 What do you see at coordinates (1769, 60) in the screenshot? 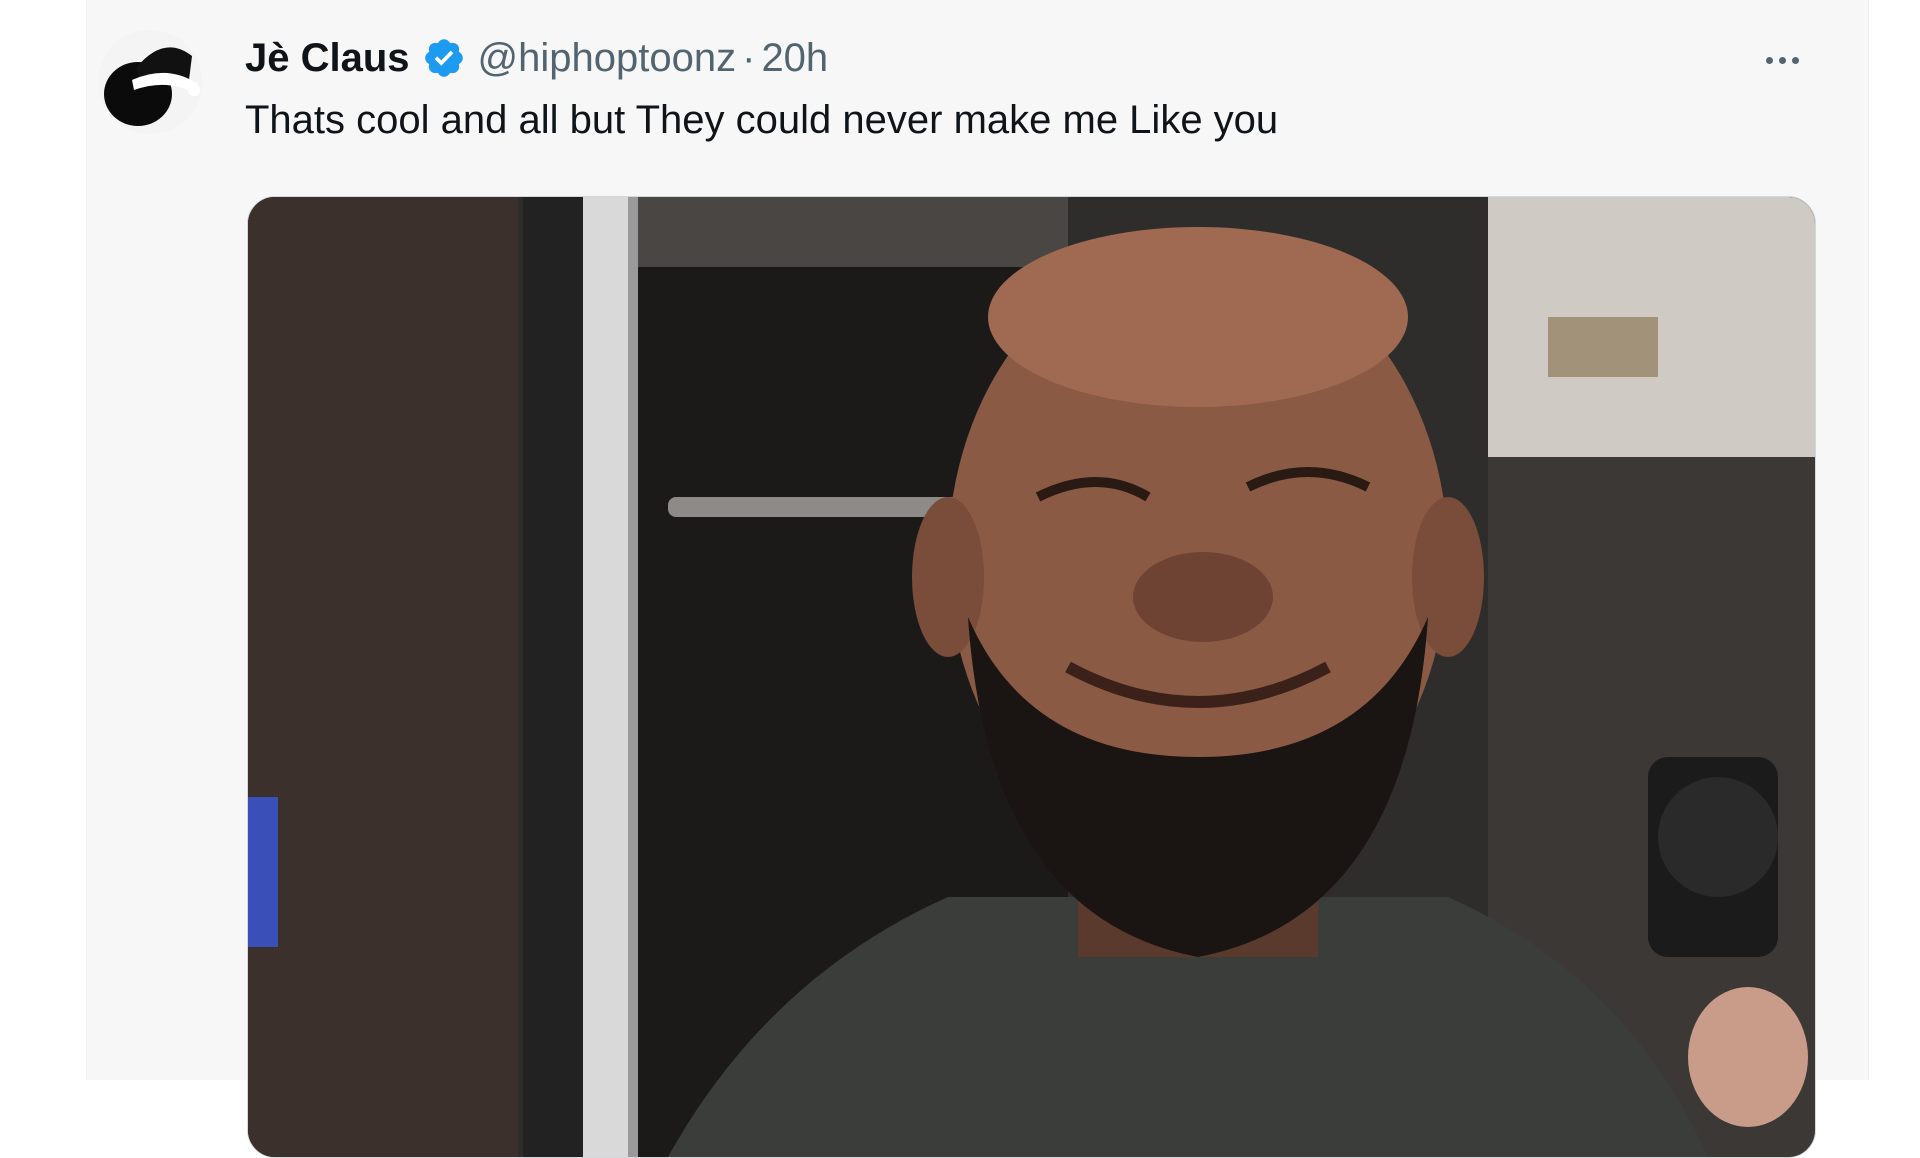
I see `more-horizontal-icon` at bounding box center [1769, 60].